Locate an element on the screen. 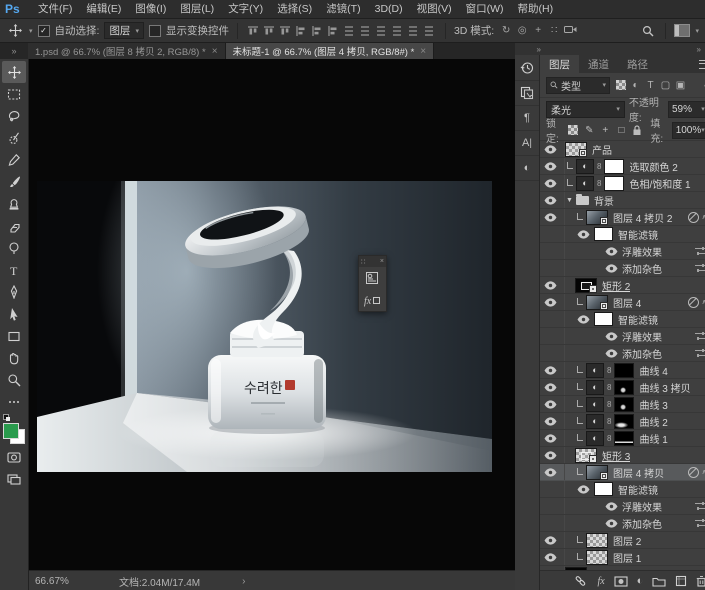 Image resolution: width=705 pixels, height=590 pixels. layer-row-smart: 图层 4 拷贝 ∧ is located at coordinates (622, 472).